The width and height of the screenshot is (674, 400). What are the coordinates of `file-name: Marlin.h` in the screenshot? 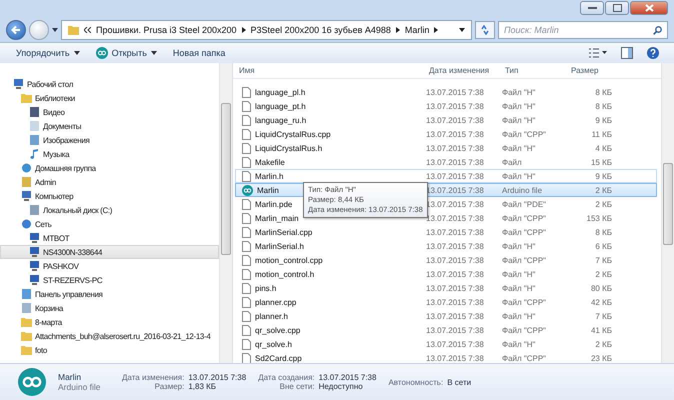 It's located at (331, 176).